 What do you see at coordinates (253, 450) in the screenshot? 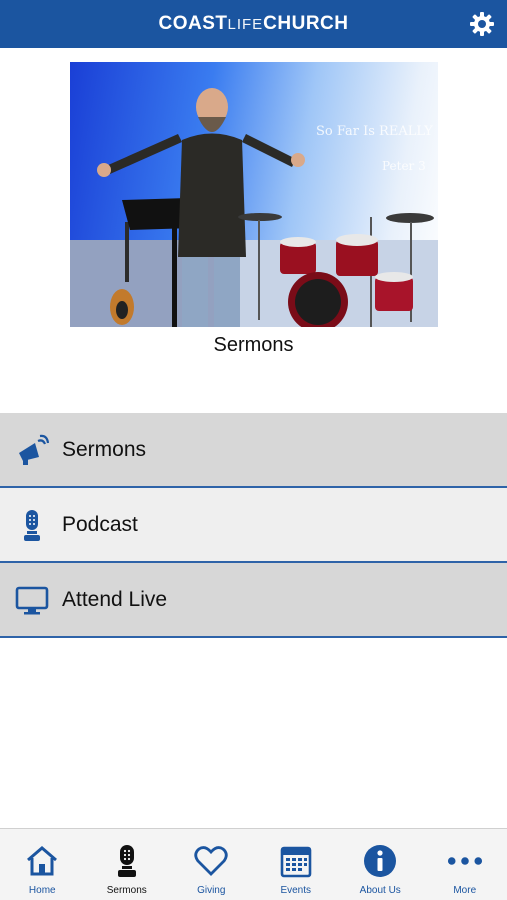
I see `menu-item-sermons: Sermons` at bounding box center [253, 450].